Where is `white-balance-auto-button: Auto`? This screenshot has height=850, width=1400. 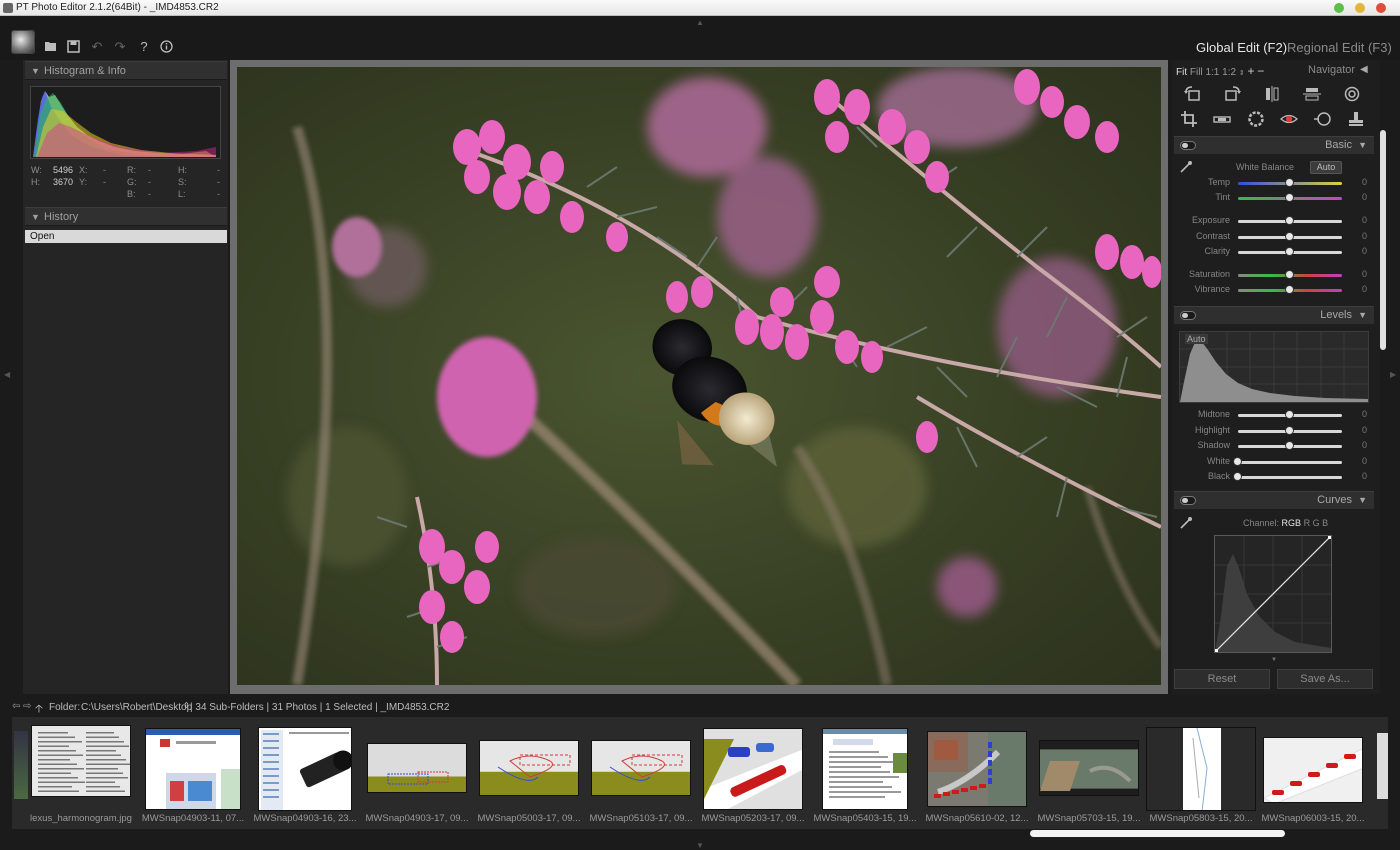 white-balance-auto-button: Auto is located at coordinates (1326, 167).